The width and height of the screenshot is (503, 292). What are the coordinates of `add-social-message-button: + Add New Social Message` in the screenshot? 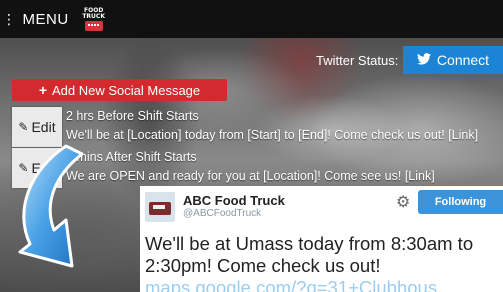 It's located at (119, 90).